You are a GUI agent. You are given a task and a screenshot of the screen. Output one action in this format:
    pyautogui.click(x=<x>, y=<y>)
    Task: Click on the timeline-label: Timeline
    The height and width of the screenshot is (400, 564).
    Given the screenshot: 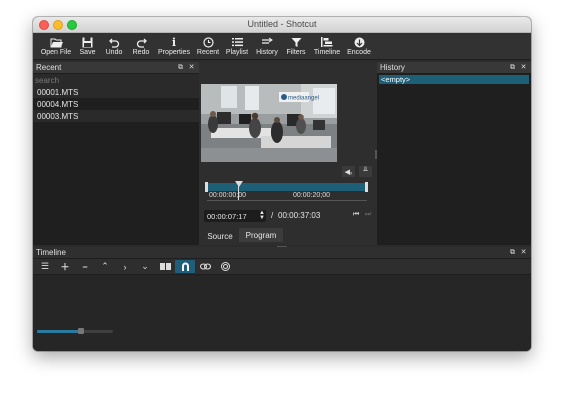 What is the action you would take?
    pyautogui.click(x=327, y=52)
    